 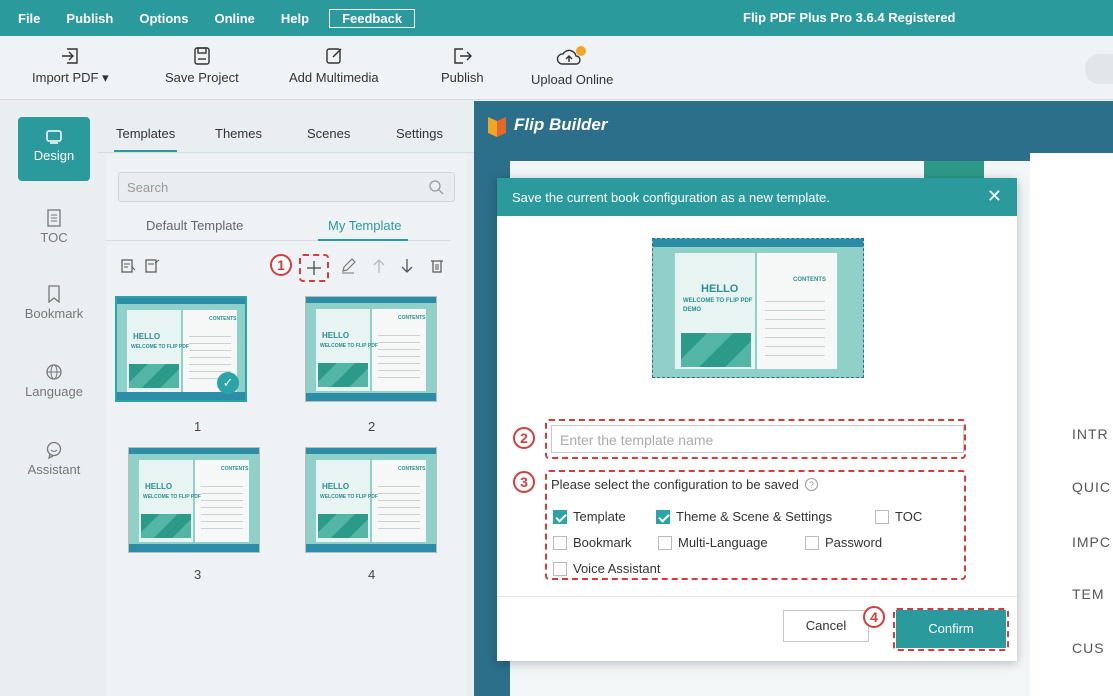 What do you see at coordinates (462, 77) in the screenshot?
I see `publish-label: Publish` at bounding box center [462, 77].